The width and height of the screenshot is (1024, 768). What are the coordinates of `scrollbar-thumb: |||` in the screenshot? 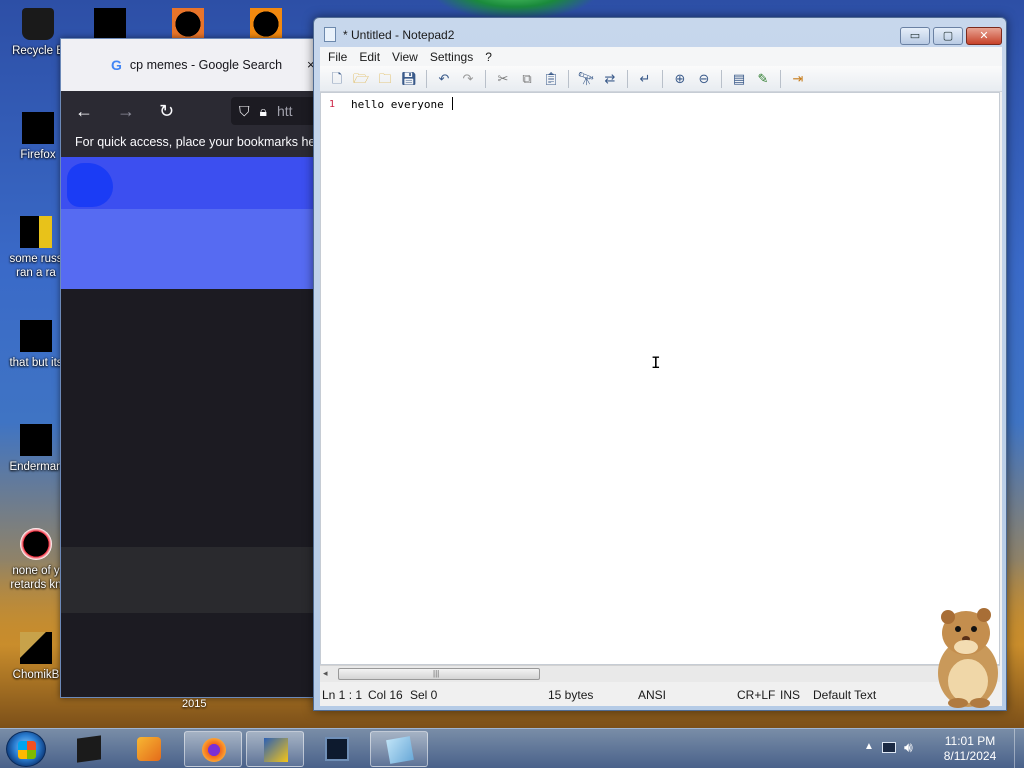 It's located at (439, 674).